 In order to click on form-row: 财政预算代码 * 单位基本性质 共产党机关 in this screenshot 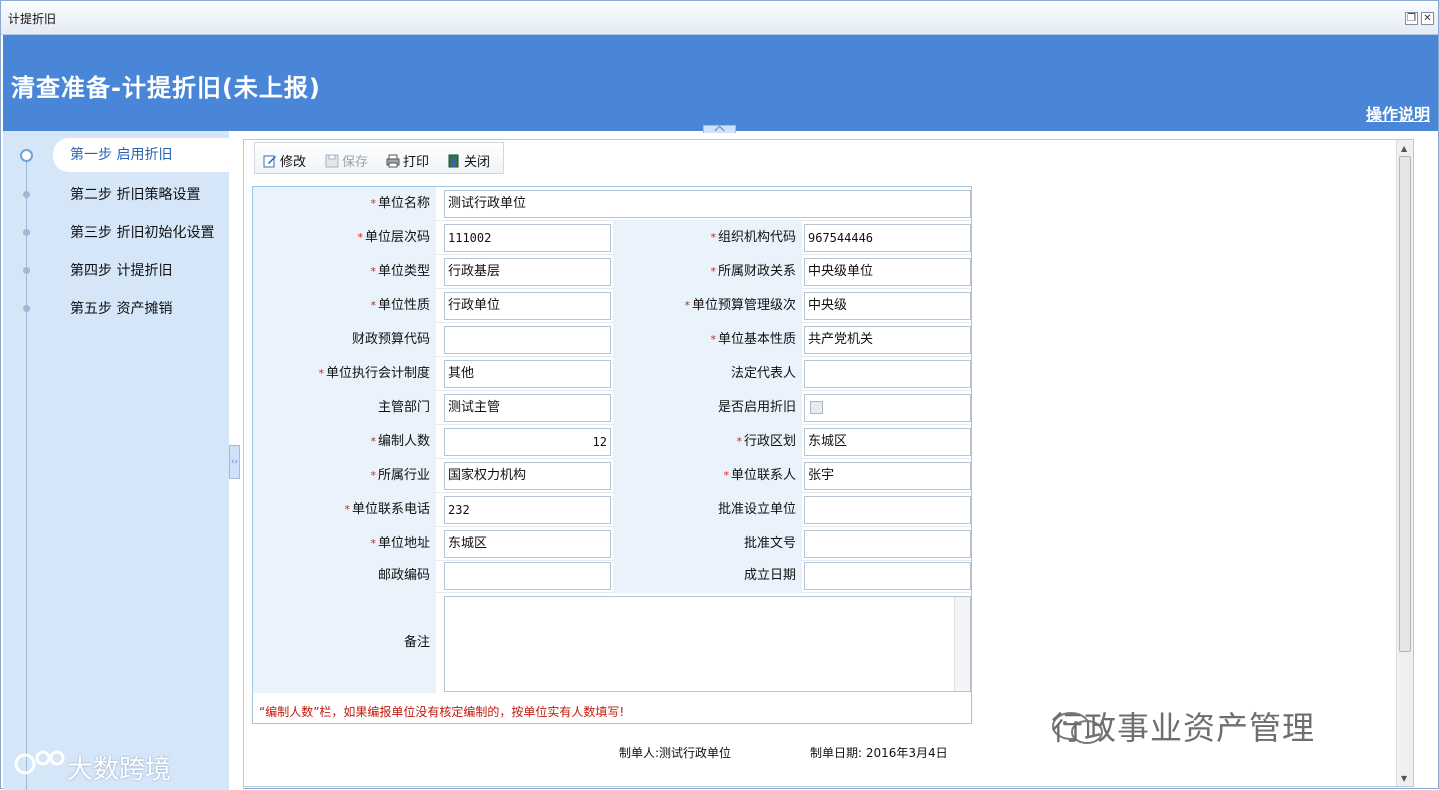, I will do `click(612, 340)`.